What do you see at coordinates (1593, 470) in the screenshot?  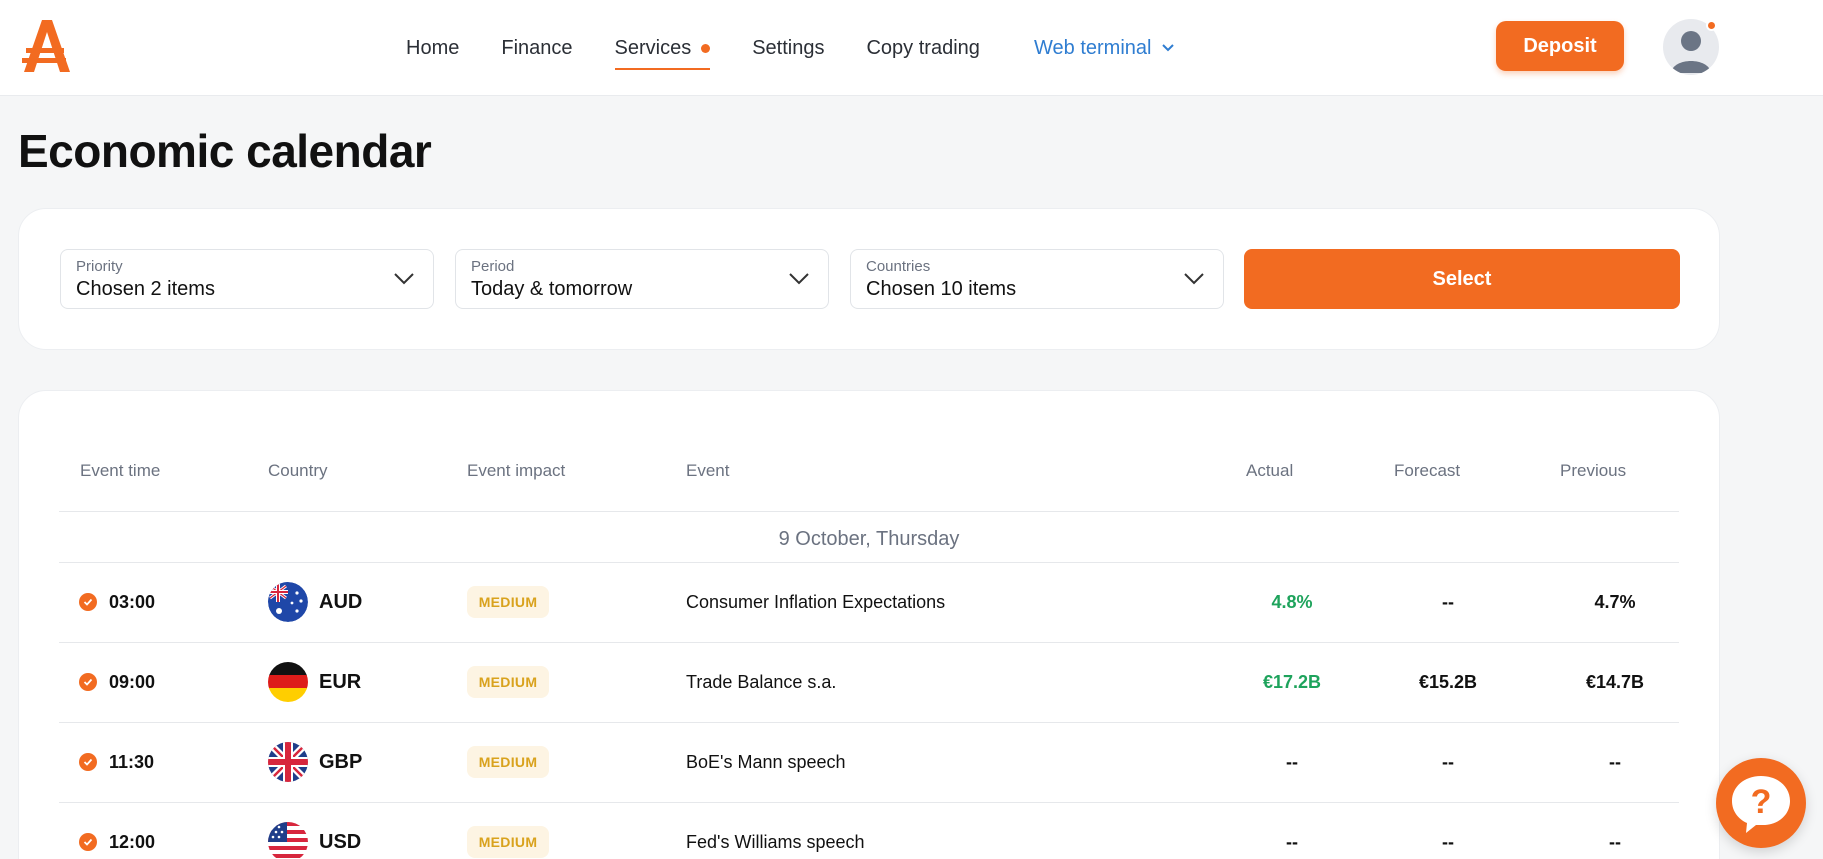 I see `header-previous: Previous` at bounding box center [1593, 470].